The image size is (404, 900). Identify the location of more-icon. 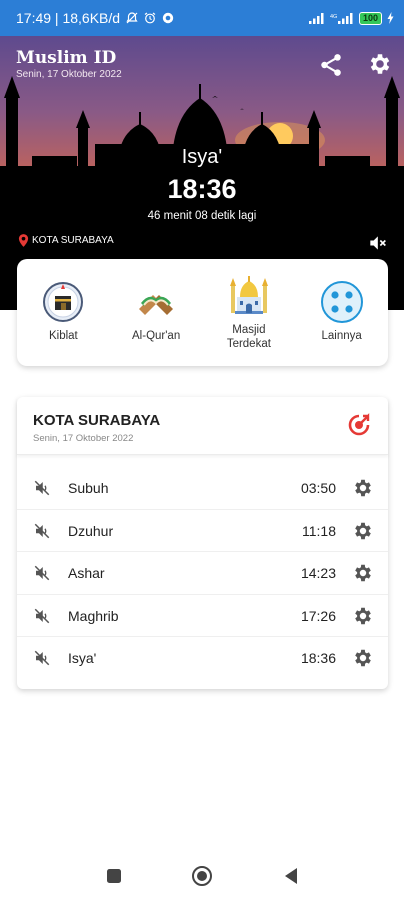
(342, 302).